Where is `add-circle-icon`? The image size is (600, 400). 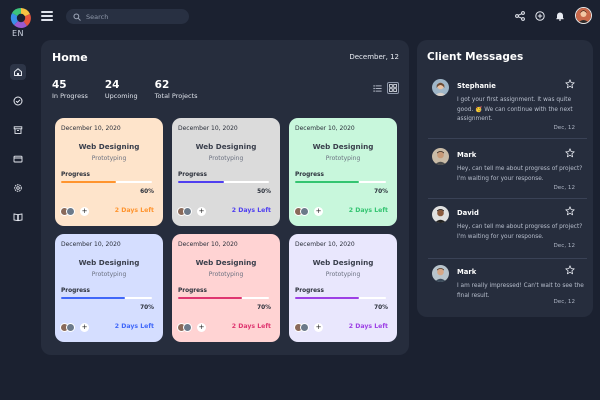
add-circle-icon is located at coordinates (540, 15).